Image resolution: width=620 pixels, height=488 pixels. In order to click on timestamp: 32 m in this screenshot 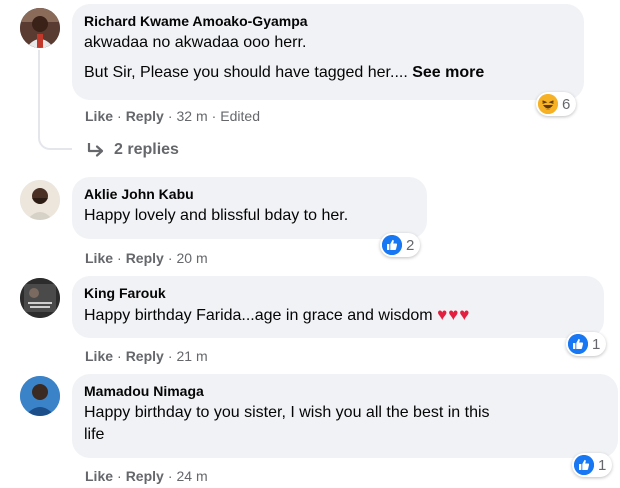, I will do `click(191, 116)`.